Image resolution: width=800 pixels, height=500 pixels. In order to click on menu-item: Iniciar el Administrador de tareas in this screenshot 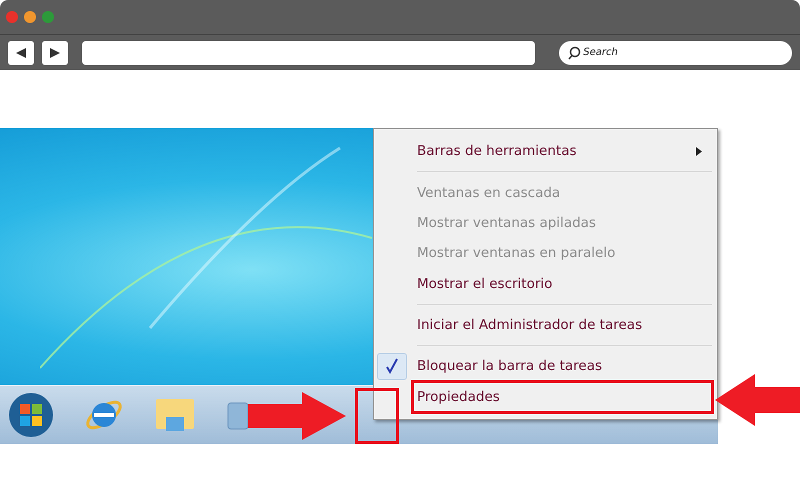, I will do `click(545, 325)`.